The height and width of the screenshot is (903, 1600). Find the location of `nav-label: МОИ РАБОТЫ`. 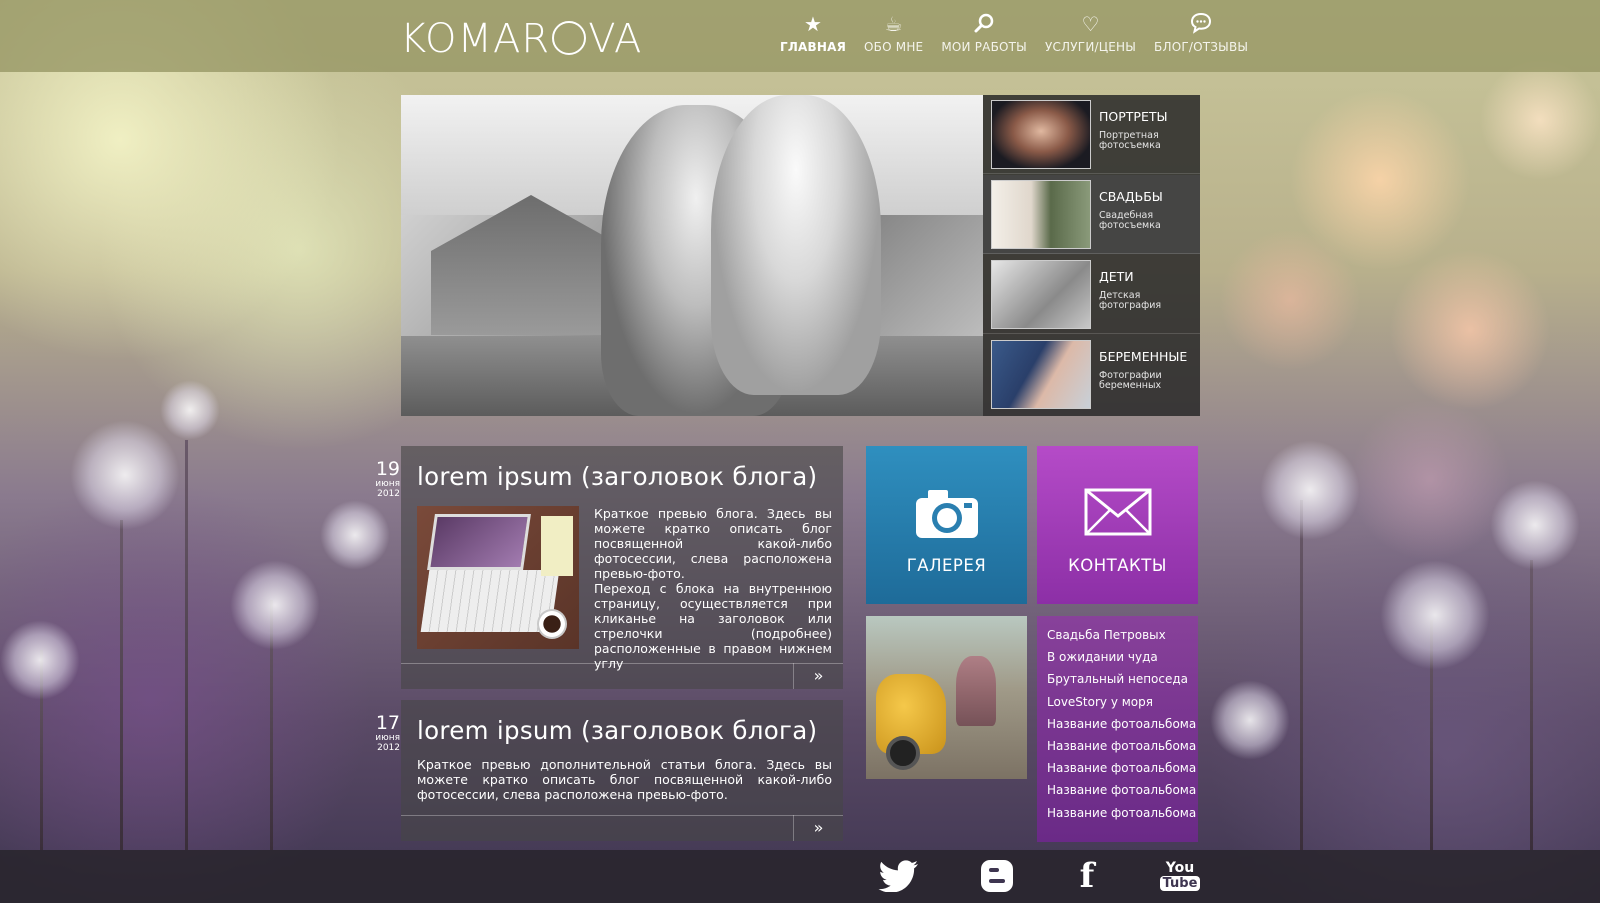

nav-label: МОИ РАБОТЫ is located at coordinates (984, 47).